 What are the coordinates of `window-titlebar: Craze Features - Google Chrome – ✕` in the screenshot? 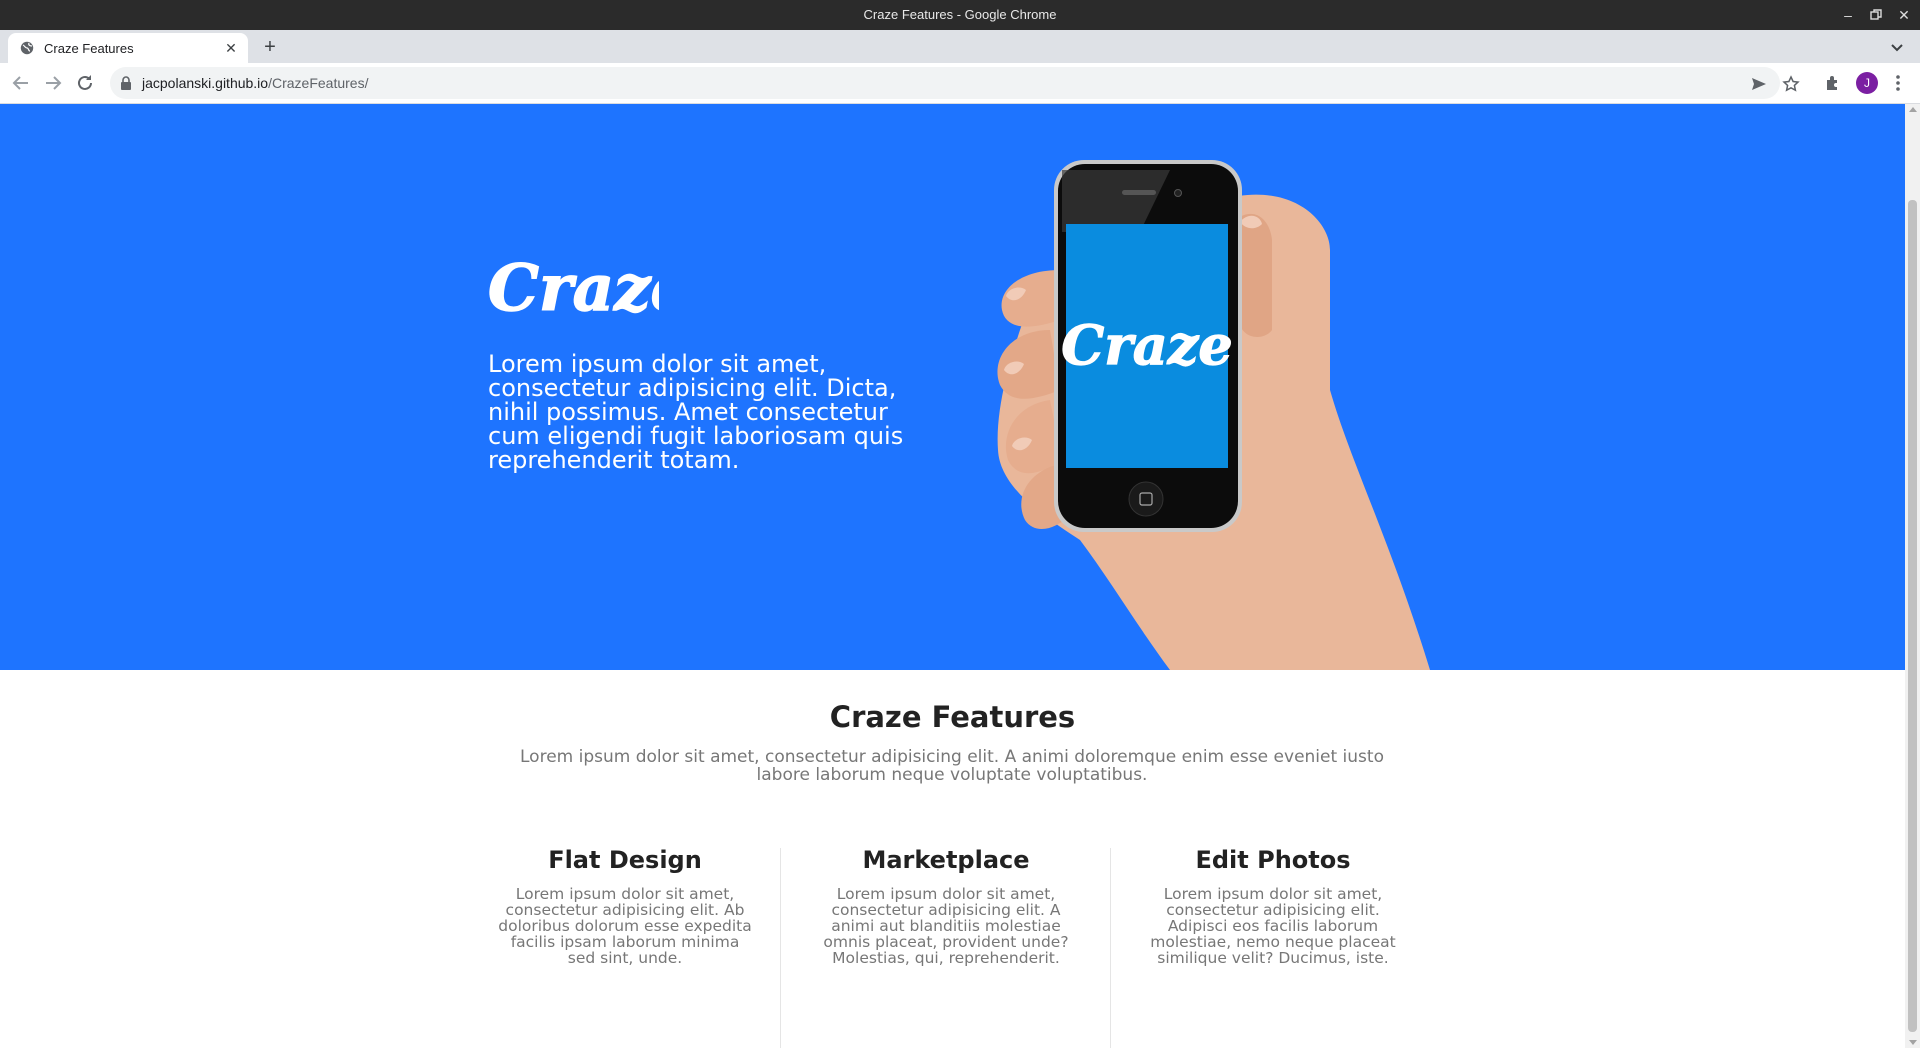 It's located at (960, 15).